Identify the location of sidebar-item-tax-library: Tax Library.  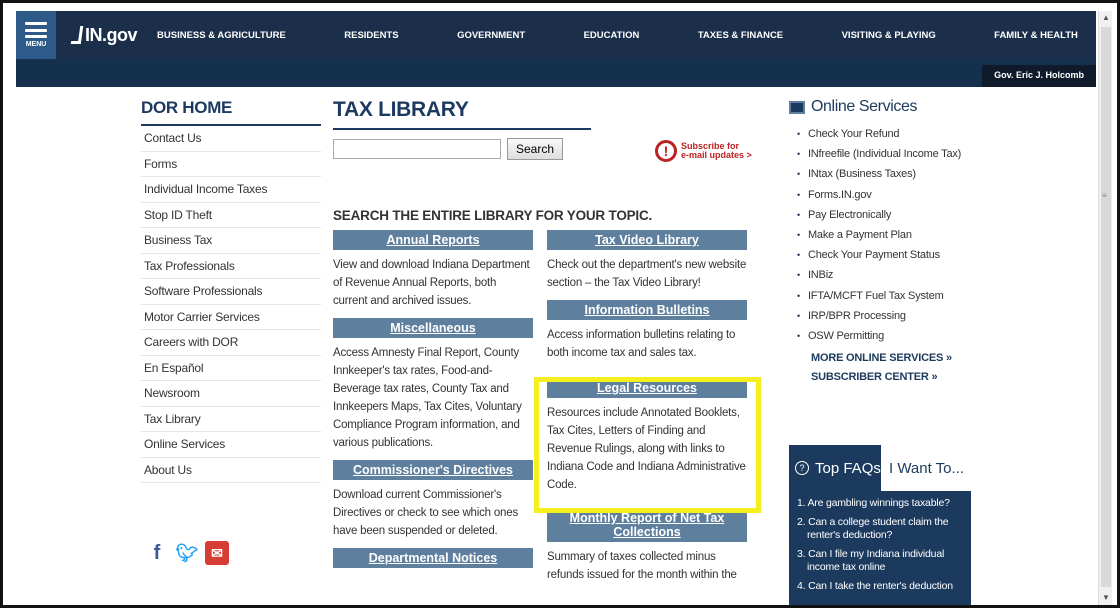
(231, 419).